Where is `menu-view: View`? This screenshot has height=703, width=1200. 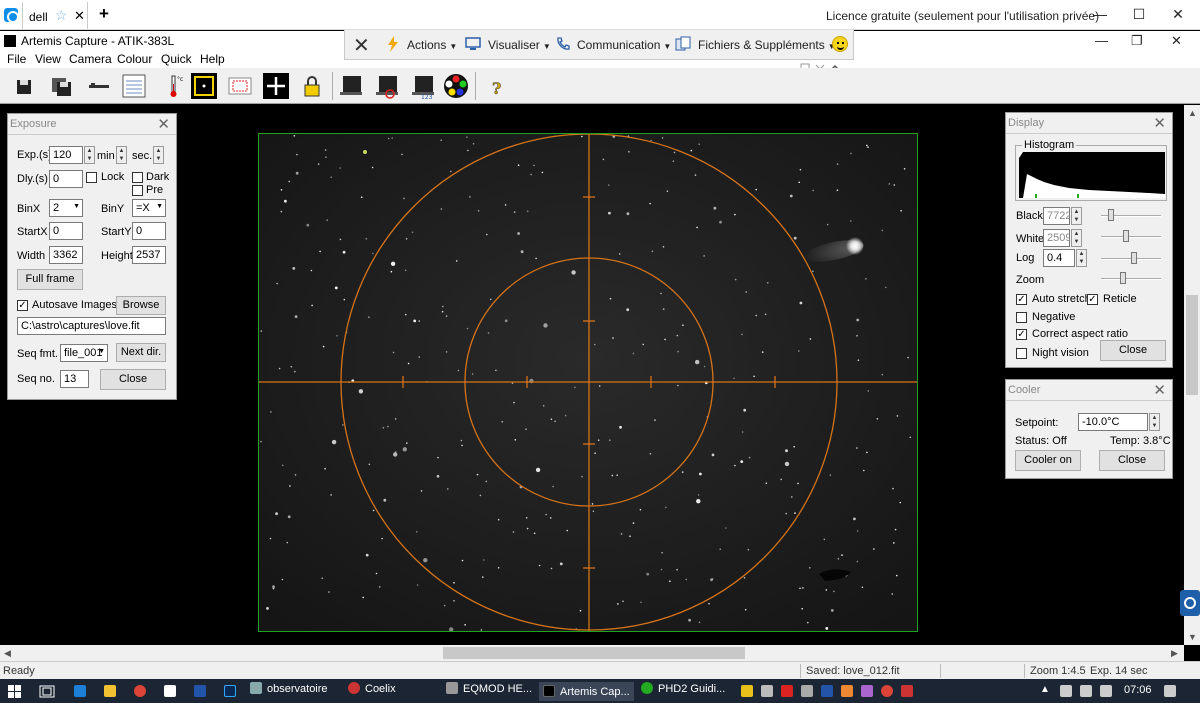 menu-view: View is located at coordinates (48, 59).